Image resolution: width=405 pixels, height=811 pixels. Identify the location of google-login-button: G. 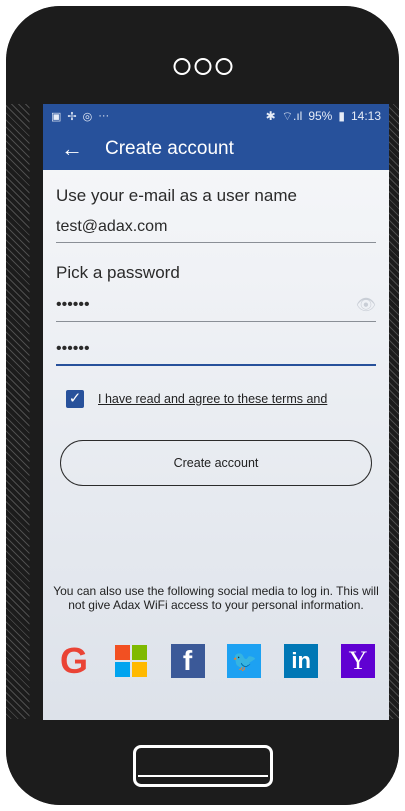
(74, 660).